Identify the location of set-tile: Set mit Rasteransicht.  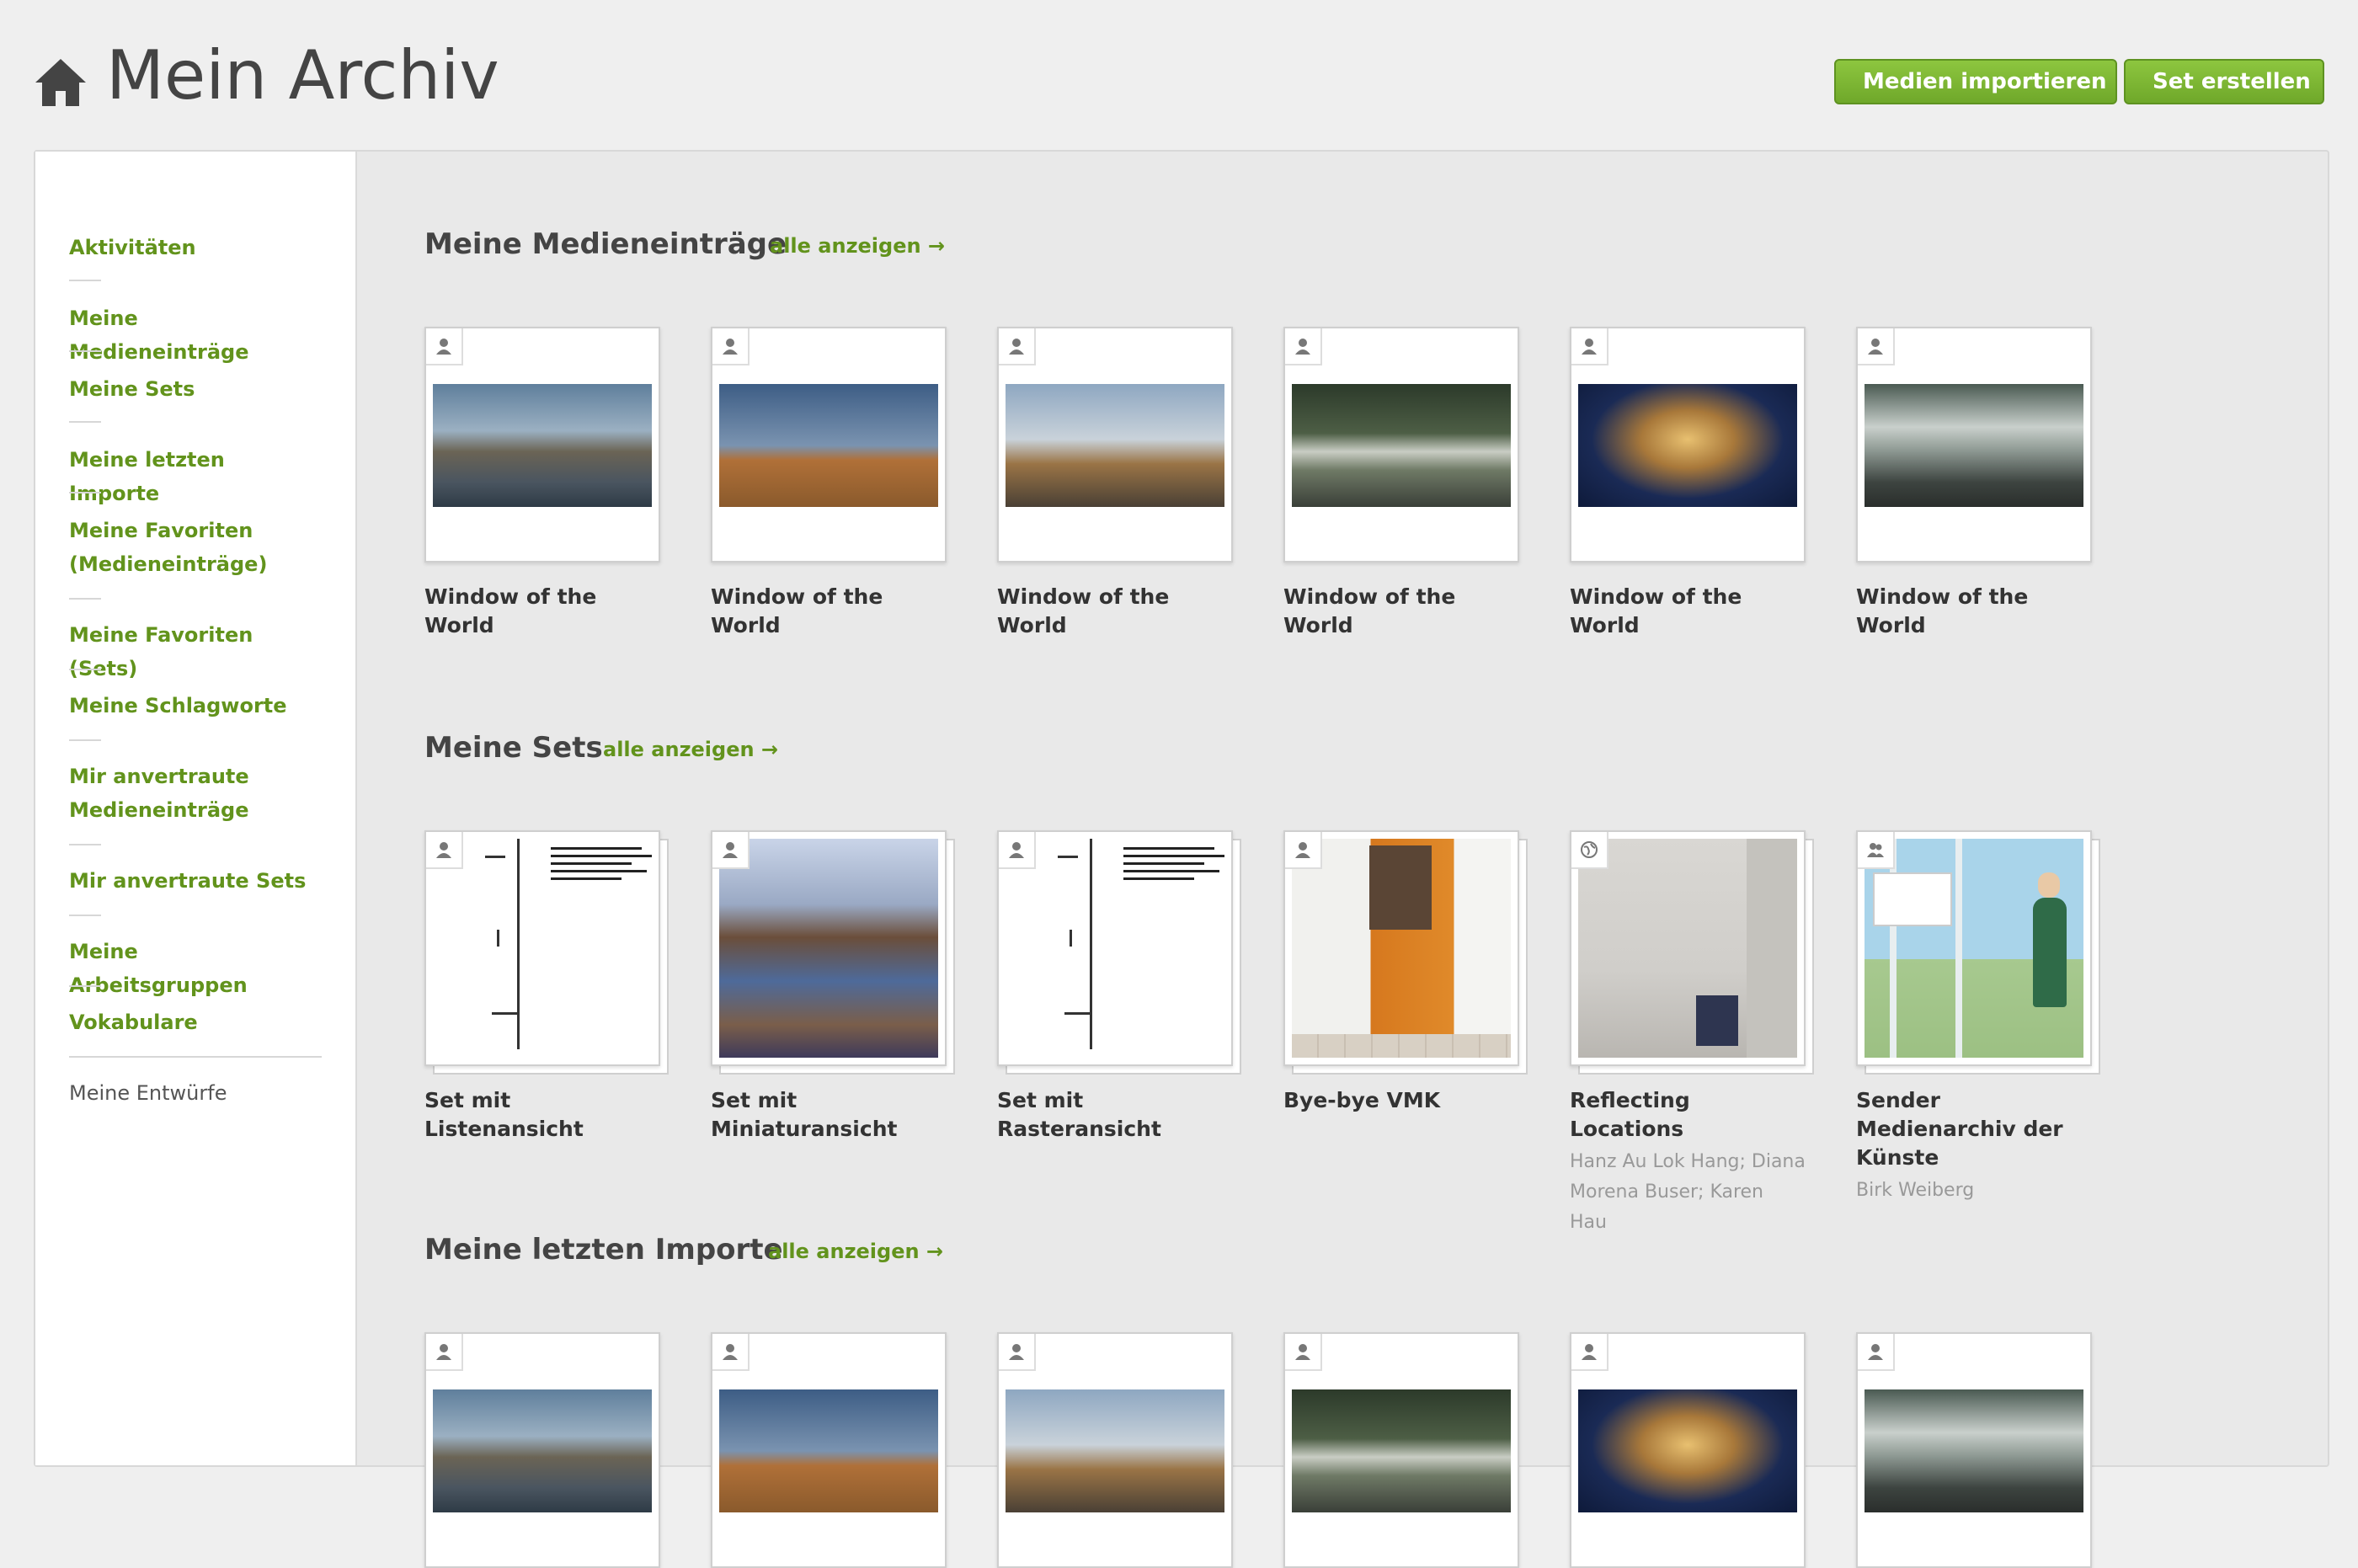
(1119, 987).